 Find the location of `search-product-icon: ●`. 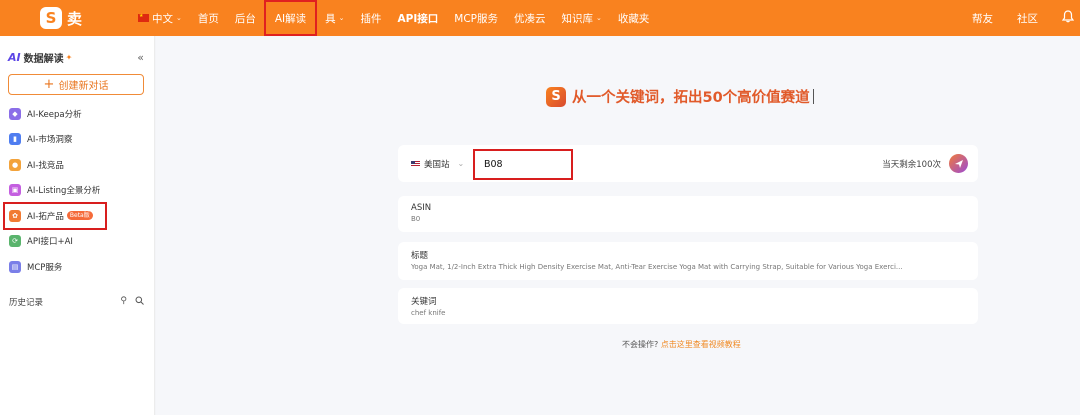

search-product-icon: ● is located at coordinates (15, 164).